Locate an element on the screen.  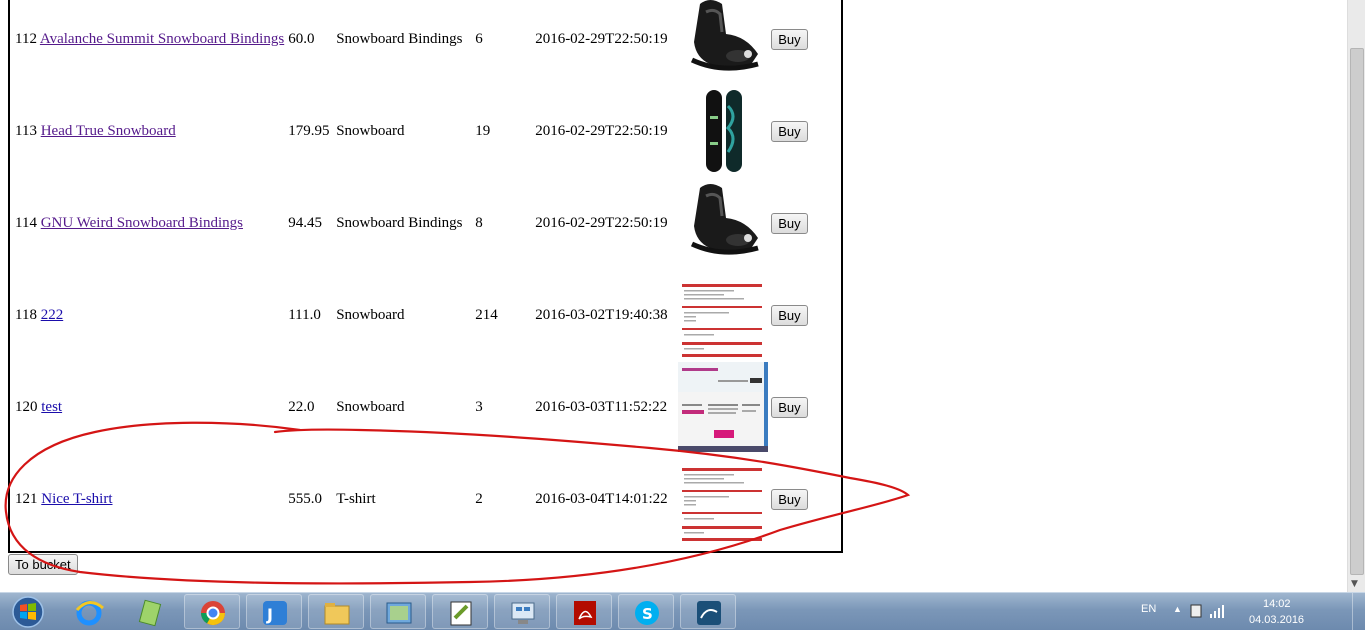
product-id-name-cell: 112 Avalanche Summit Snowboard Bindings is located at coordinates (149, 42).